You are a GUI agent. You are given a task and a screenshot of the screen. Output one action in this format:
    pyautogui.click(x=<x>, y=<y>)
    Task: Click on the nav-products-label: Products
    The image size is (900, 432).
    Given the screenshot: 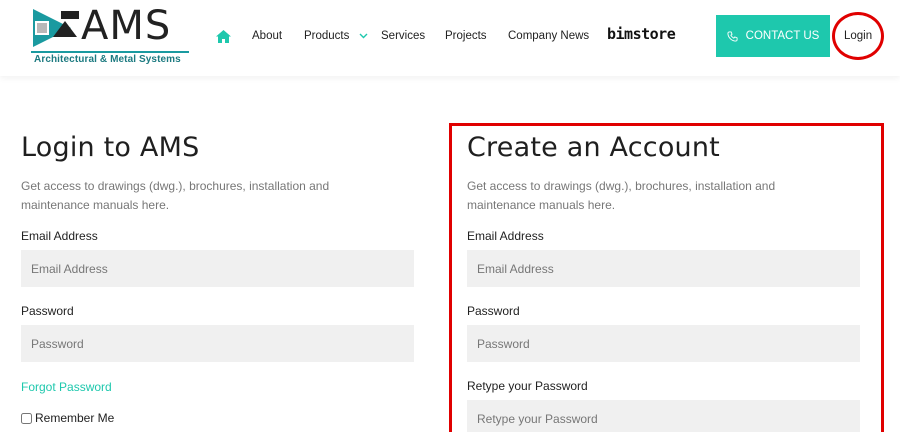 What is the action you would take?
    pyautogui.click(x=327, y=36)
    